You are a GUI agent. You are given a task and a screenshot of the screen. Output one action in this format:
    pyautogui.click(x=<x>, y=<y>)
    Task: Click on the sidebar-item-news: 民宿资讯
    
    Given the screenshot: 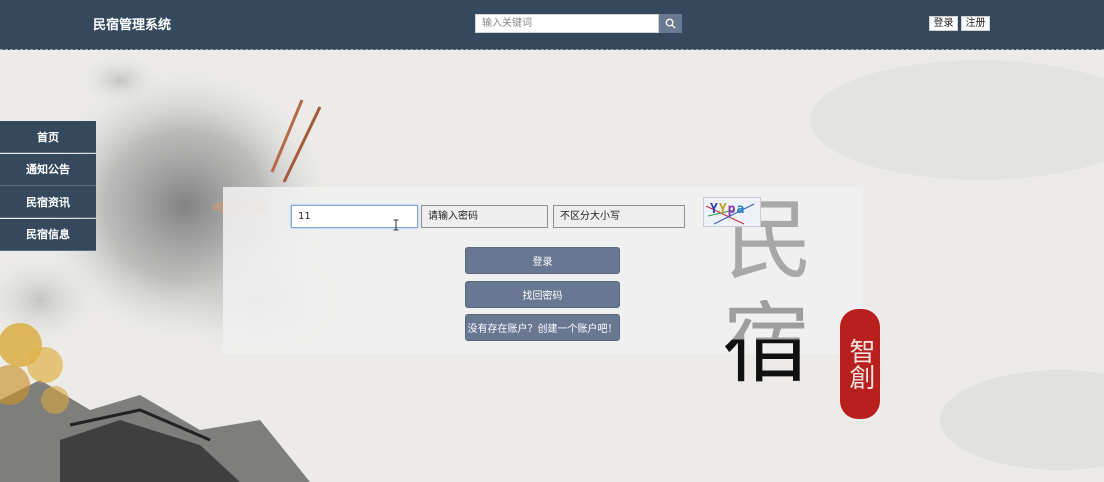 What is the action you would take?
    pyautogui.click(x=48, y=202)
    